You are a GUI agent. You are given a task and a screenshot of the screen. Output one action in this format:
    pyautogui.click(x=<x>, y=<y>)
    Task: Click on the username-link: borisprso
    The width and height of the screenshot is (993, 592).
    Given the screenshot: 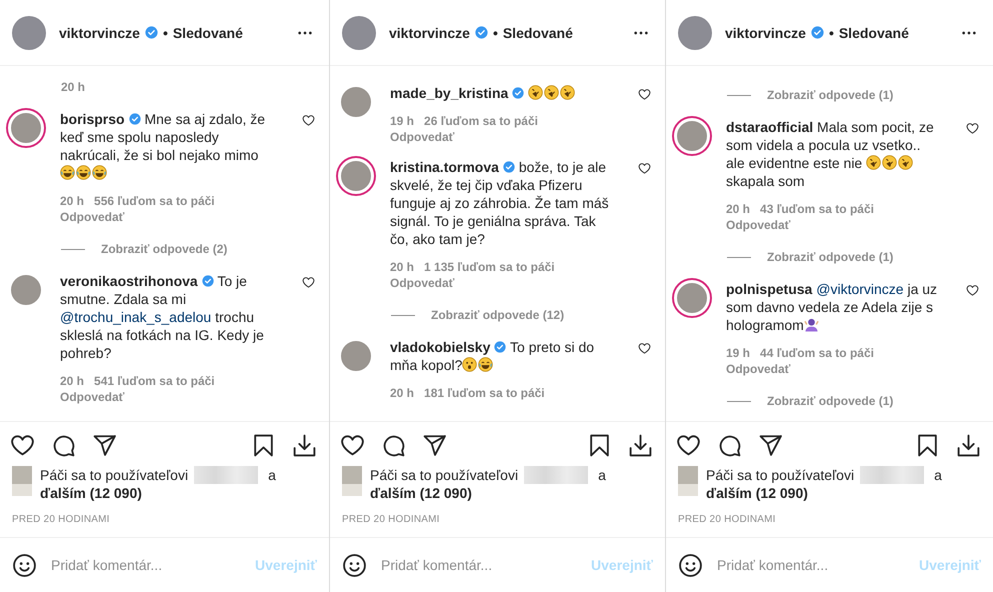 What is the action you would take?
    pyautogui.click(x=92, y=119)
    